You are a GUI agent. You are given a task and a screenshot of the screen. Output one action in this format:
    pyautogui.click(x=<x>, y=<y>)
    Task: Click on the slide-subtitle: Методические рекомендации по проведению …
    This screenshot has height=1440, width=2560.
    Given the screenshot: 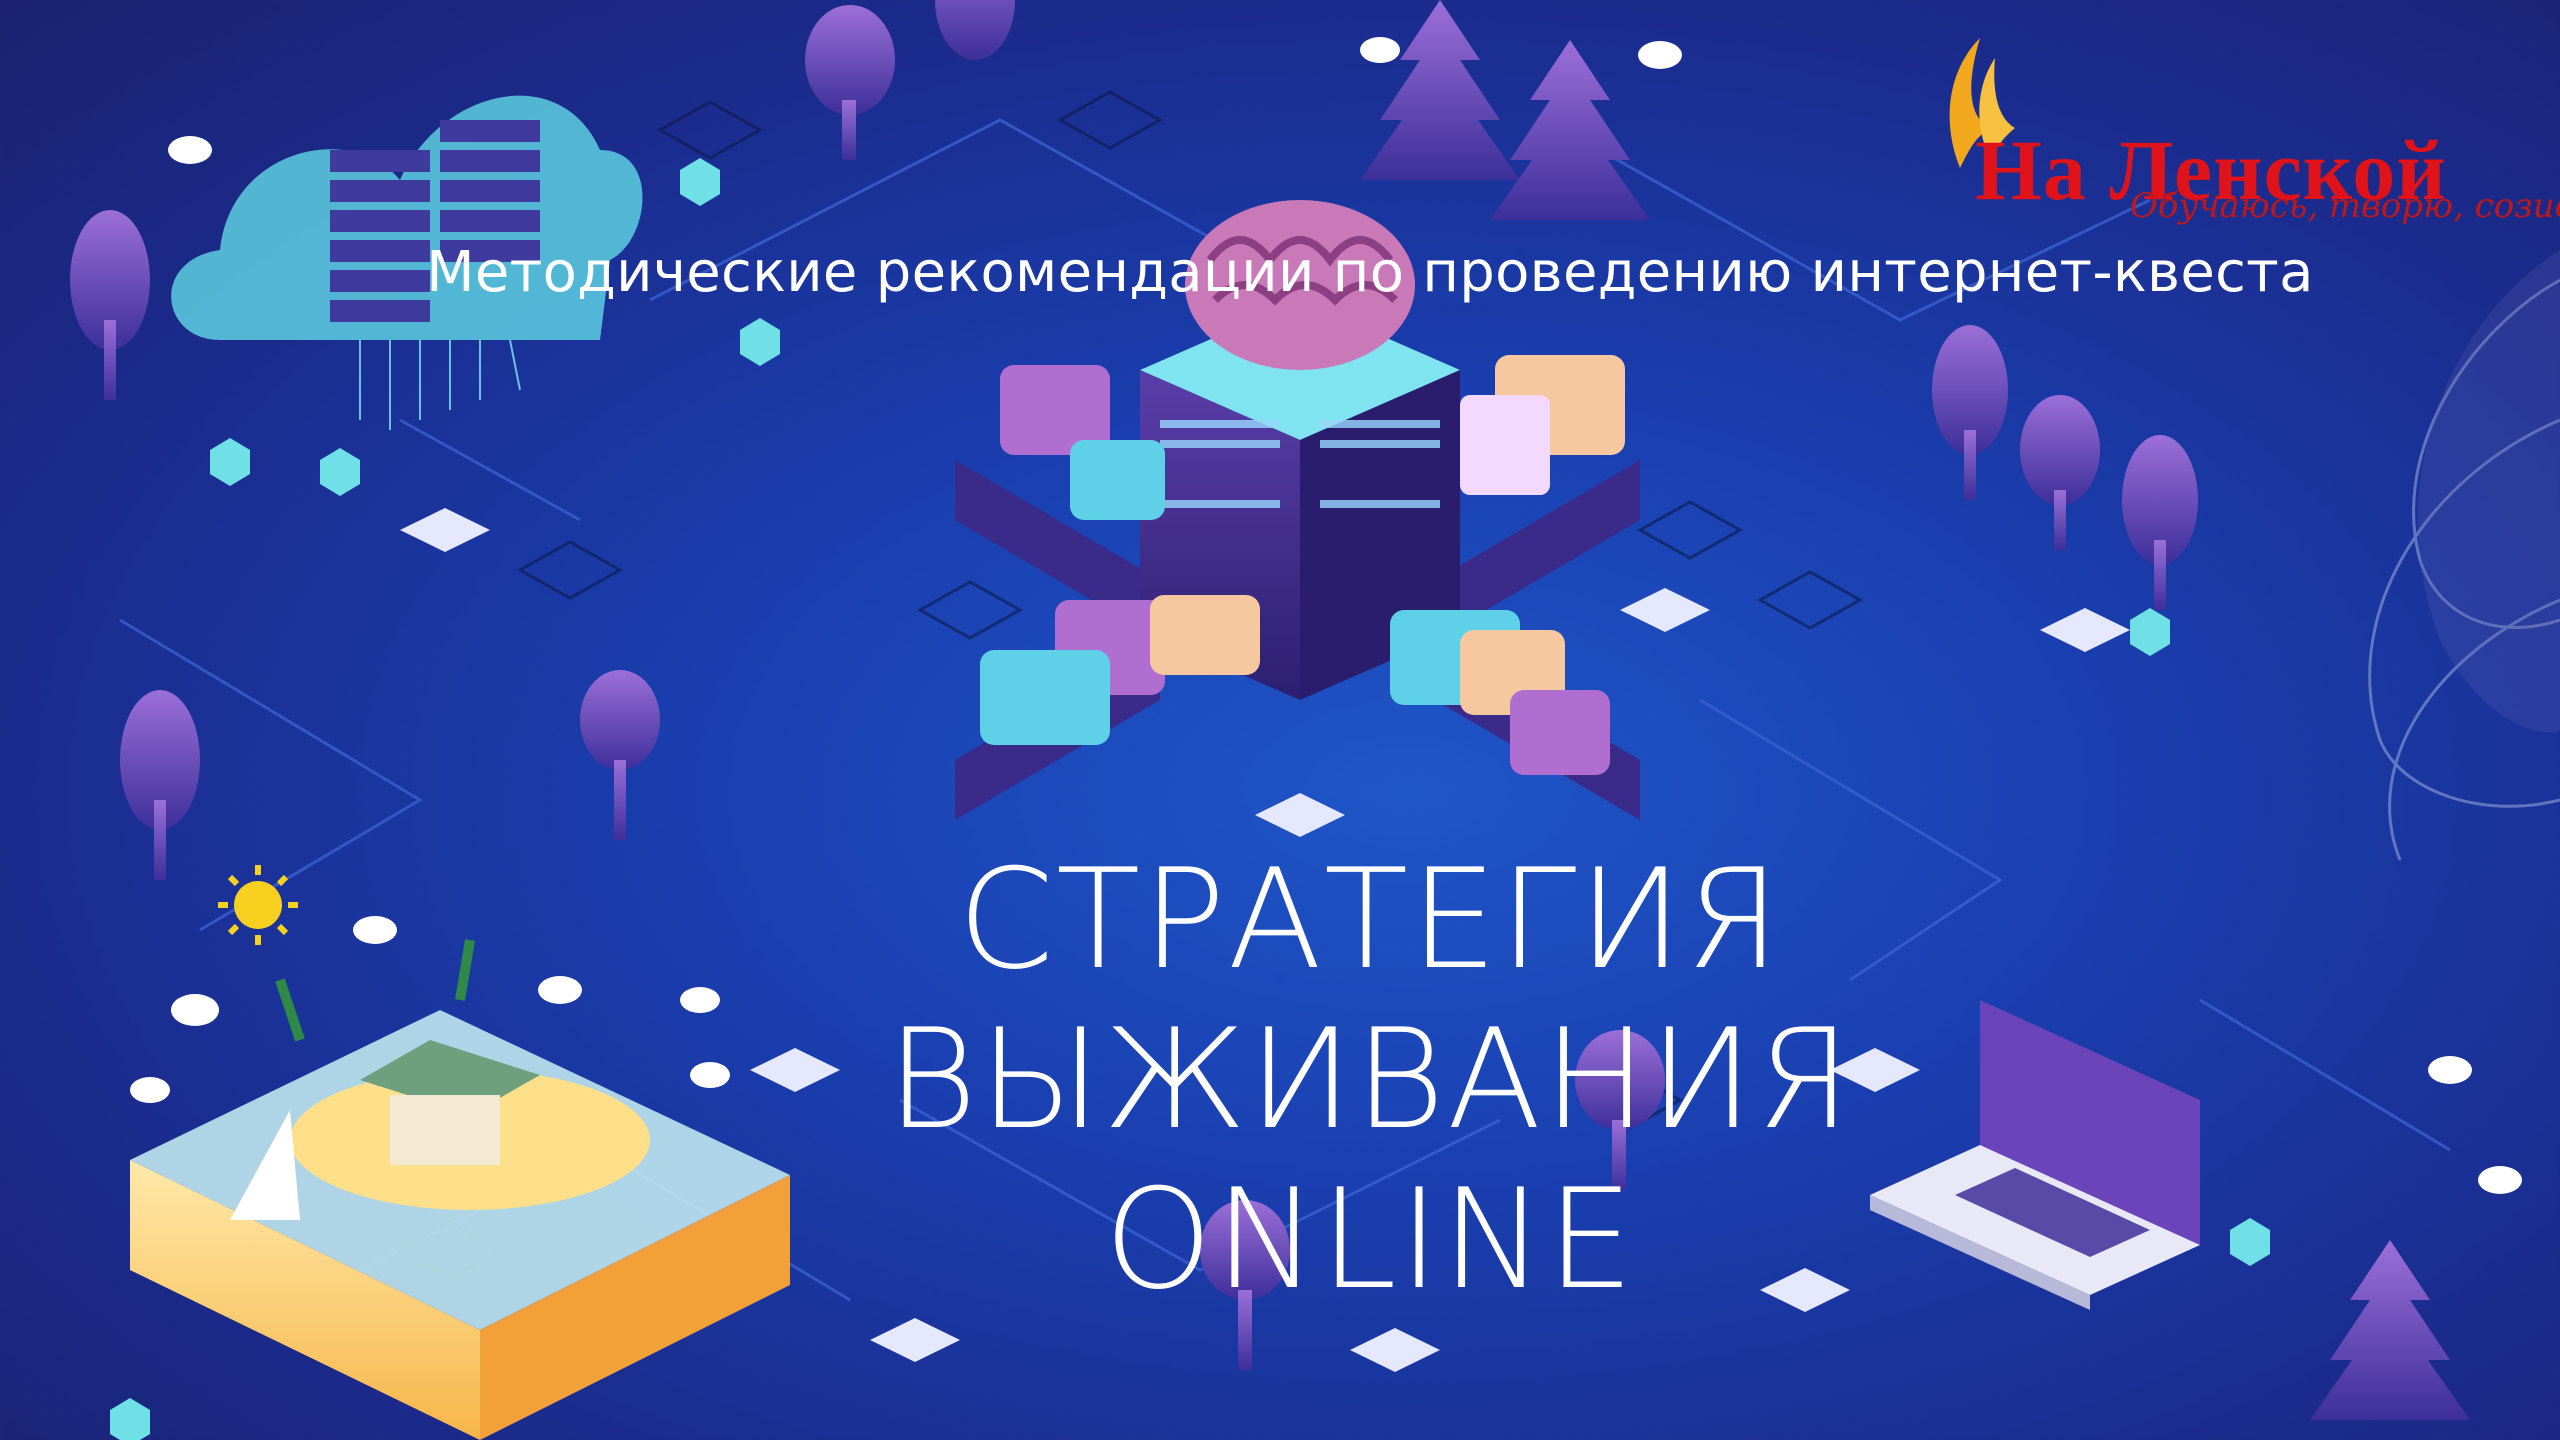 What is the action you would take?
    pyautogui.click(x=1370, y=272)
    